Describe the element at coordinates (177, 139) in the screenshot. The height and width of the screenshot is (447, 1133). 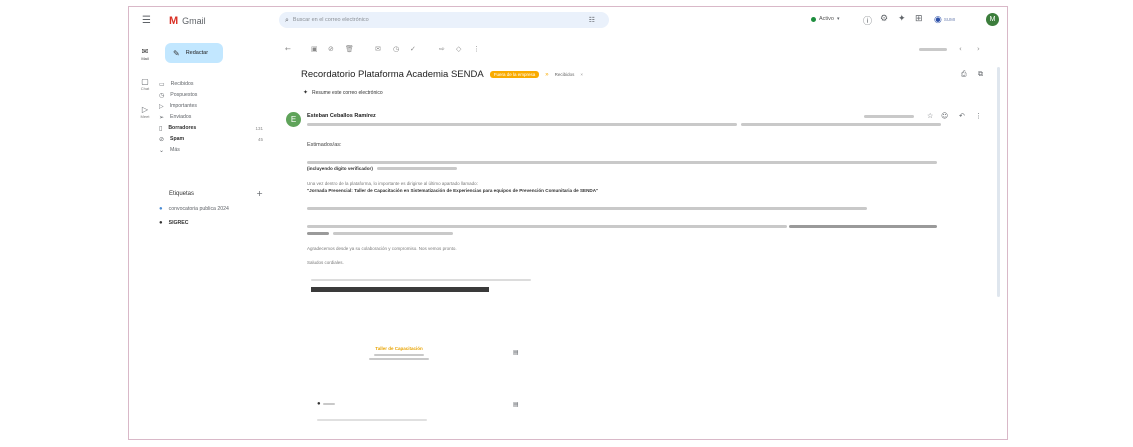
I see `sidebar-item-label: Spam` at that location.